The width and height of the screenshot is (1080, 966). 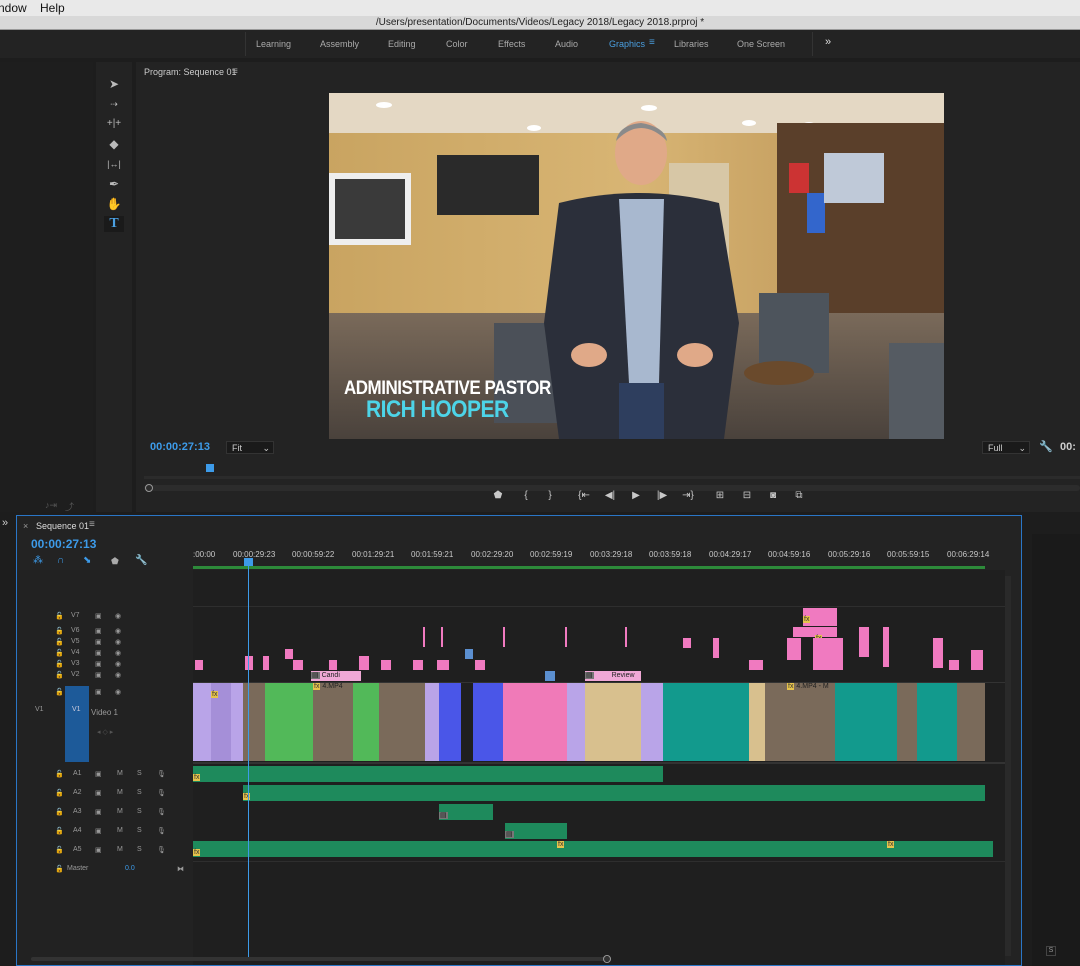 I want to click on program-timecode: 00:00:27:13, so click(x=180, y=447).